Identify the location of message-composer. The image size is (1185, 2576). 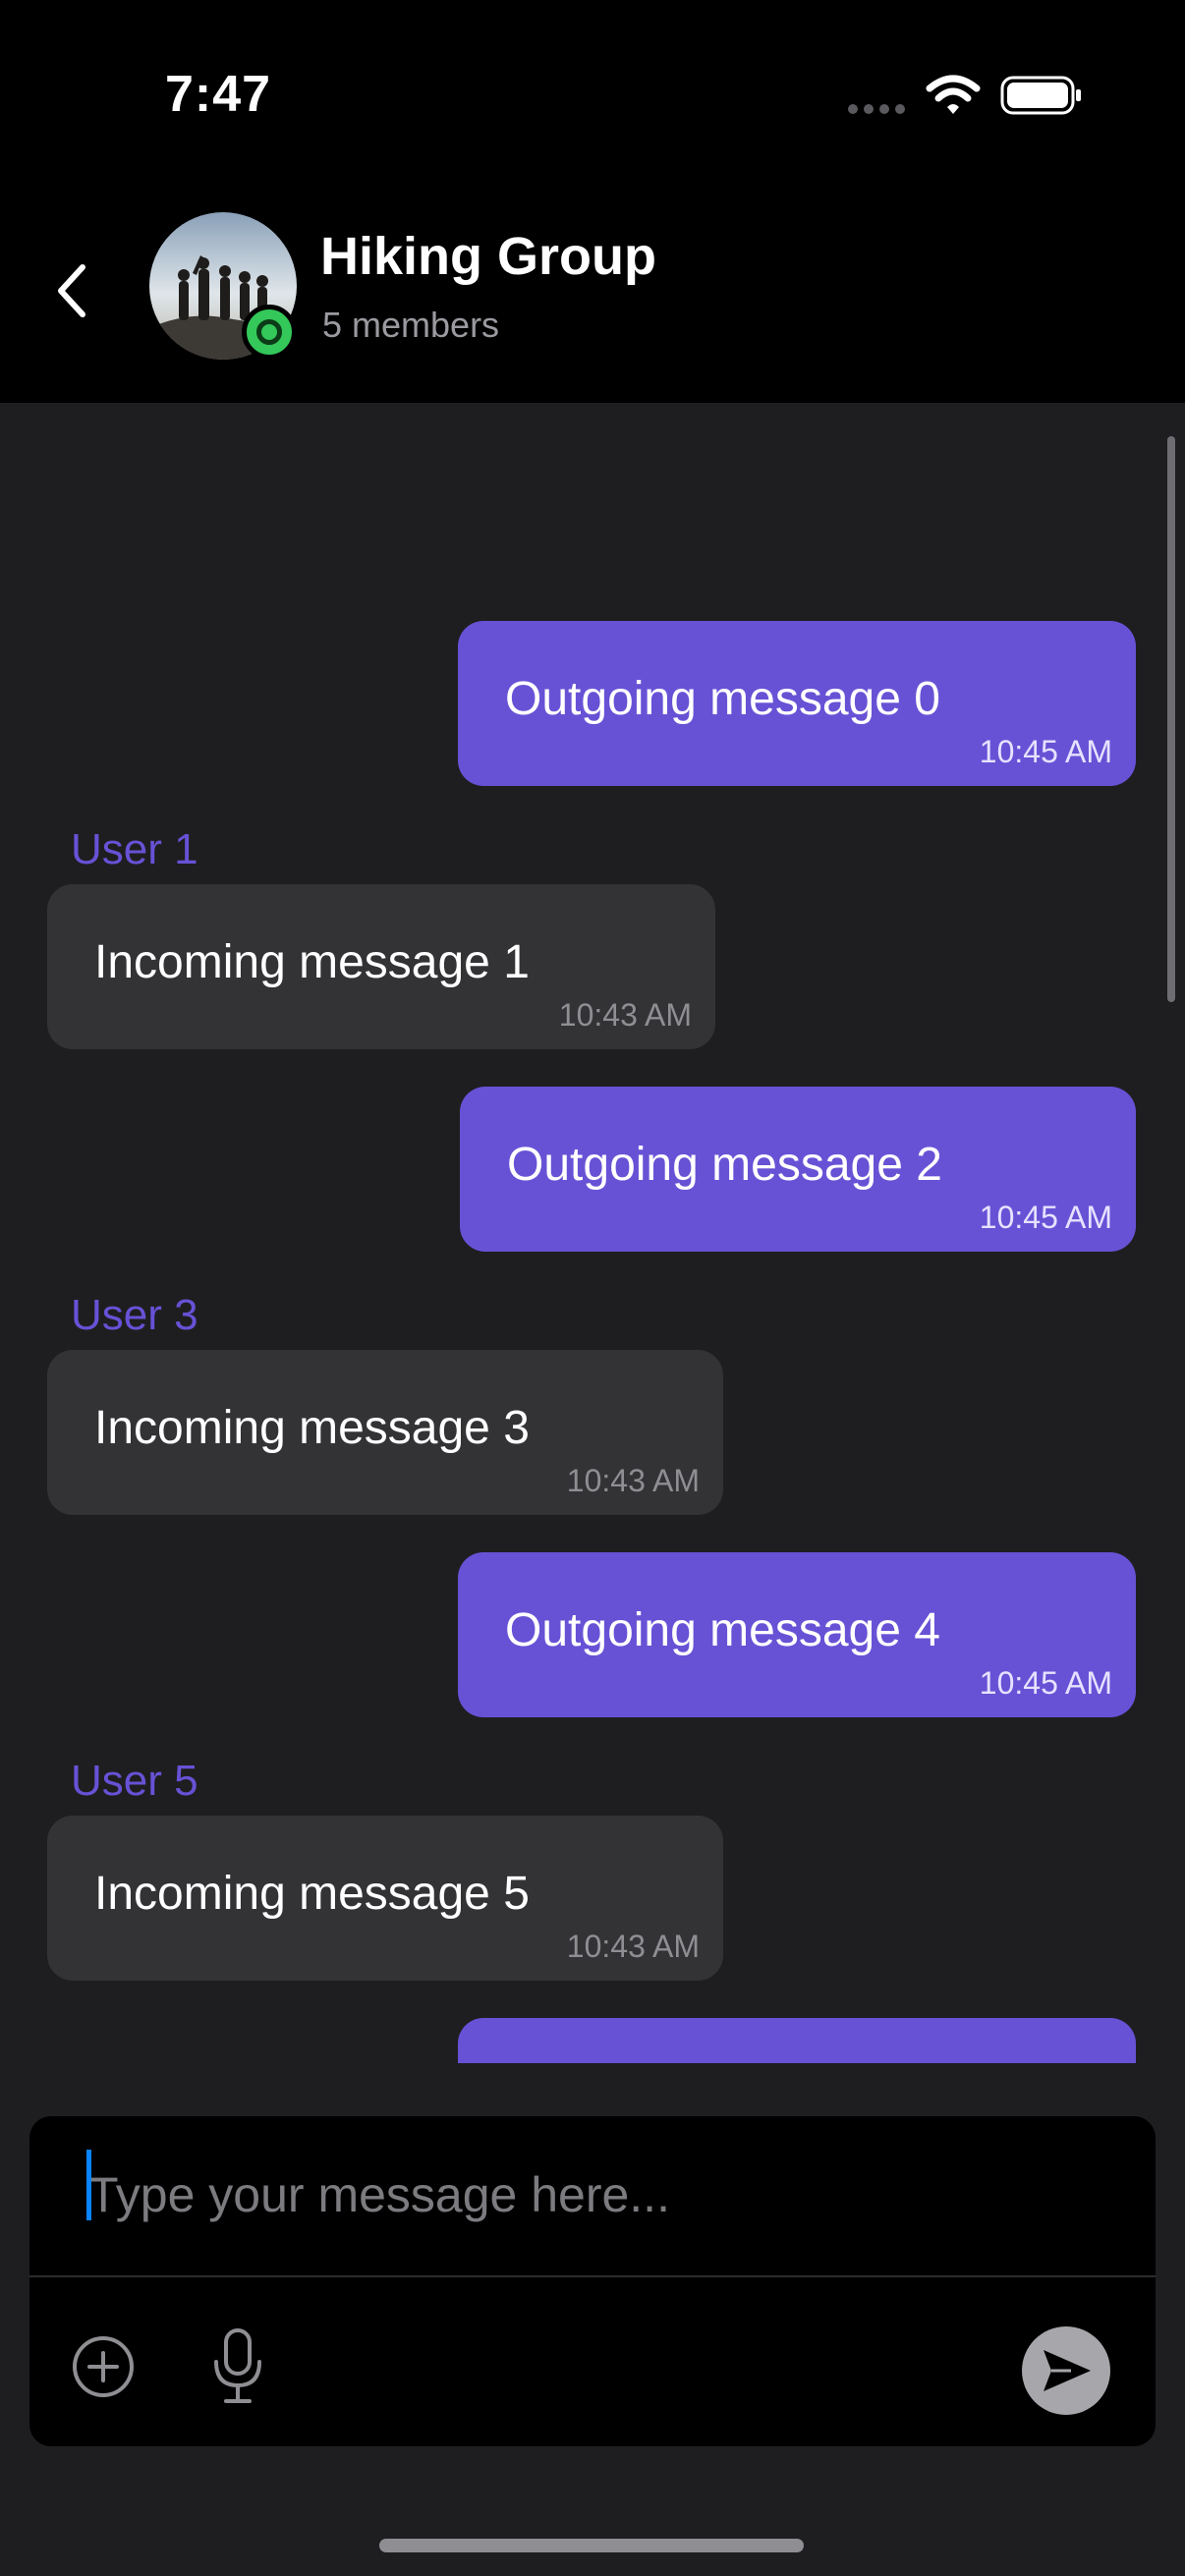
(592, 2281).